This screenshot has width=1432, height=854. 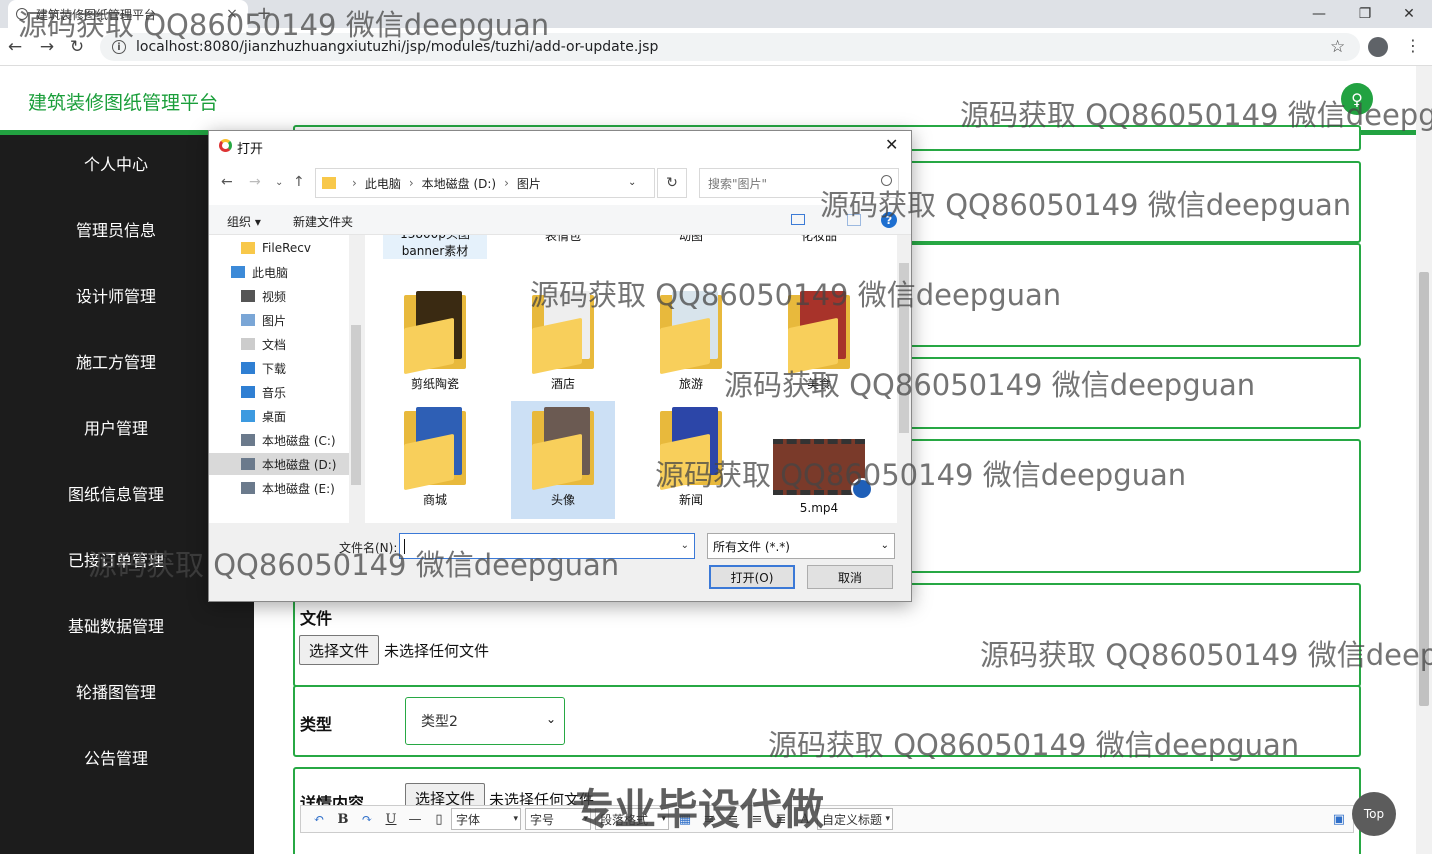 What do you see at coordinates (1424, 489) in the screenshot?
I see `page-scrollbar-thumb` at bounding box center [1424, 489].